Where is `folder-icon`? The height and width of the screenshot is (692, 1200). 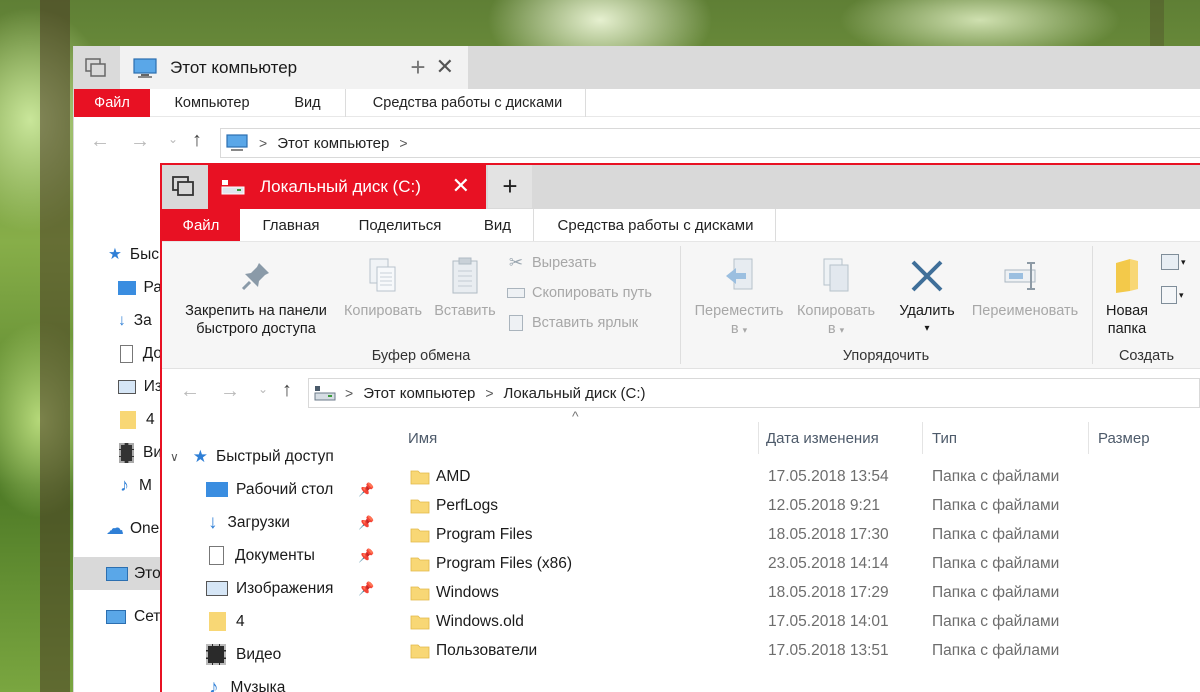
folder-icon is located at coordinates (128, 419).